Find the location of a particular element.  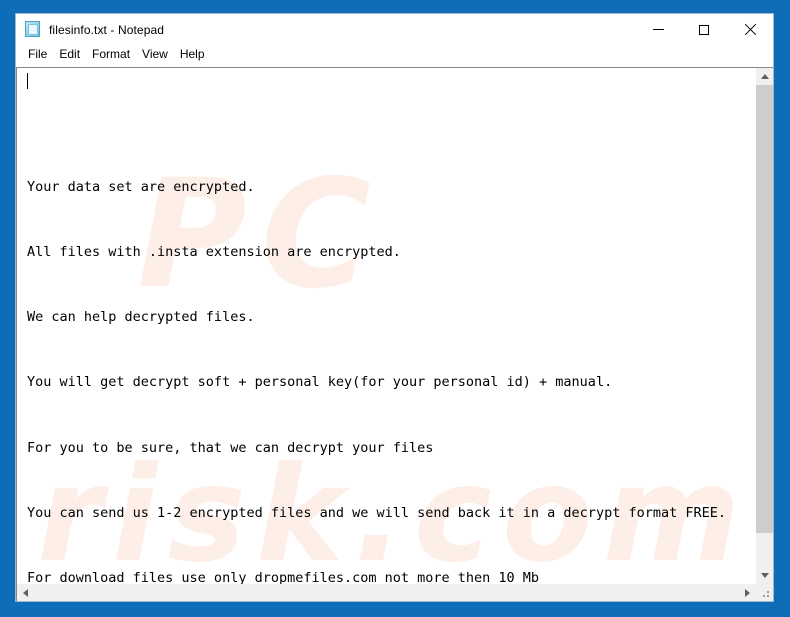

horizontal-scroll-thumb is located at coordinates (386, 592).